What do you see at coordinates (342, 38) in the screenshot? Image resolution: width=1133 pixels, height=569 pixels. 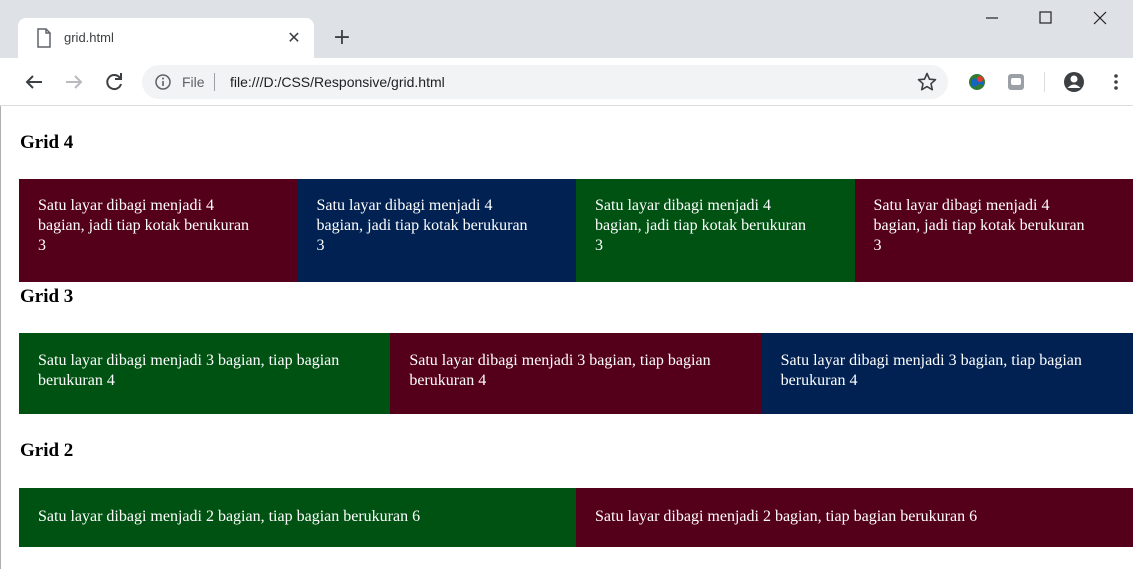 I see `new-tab-icon: +` at bounding box center [342, 38].